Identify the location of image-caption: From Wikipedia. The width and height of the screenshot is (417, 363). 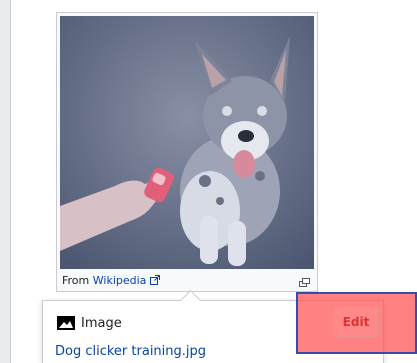
(188, 281).